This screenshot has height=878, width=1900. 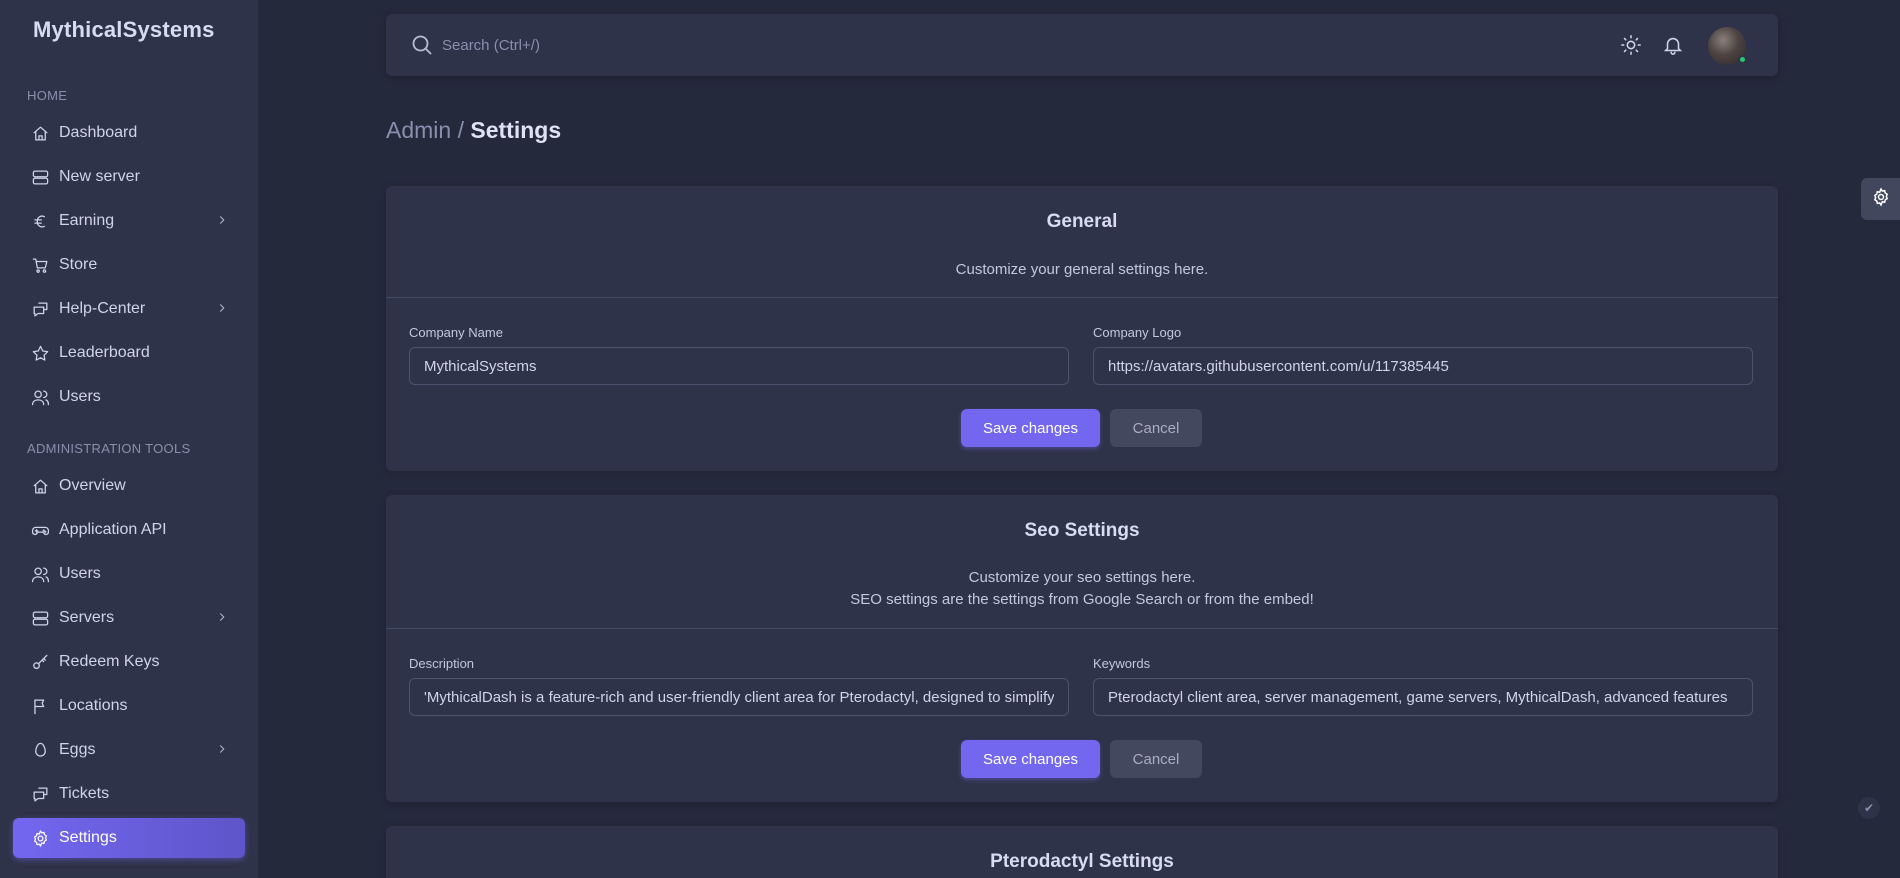 What do you see at coordinates (425, 130) in the screenshot?
I see `breadcrumb-parent: Admin /` at bounding box center [425, 130].